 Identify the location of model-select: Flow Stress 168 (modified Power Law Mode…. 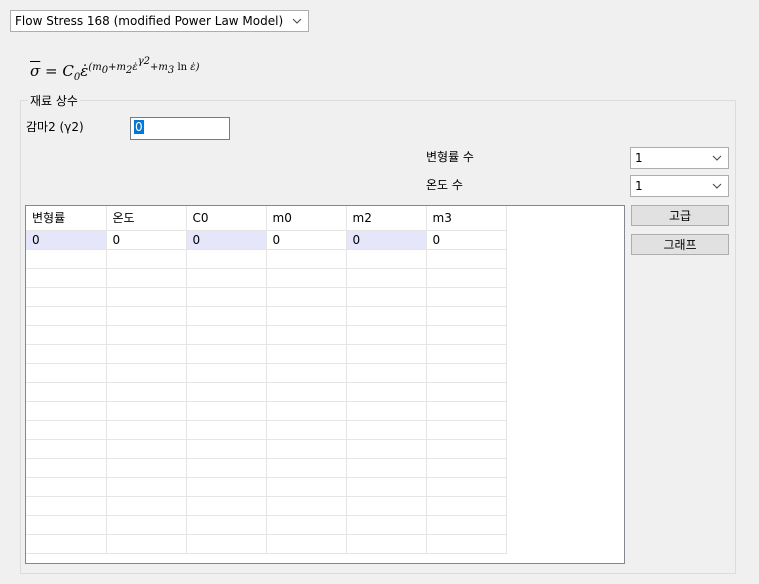
(159, 21).